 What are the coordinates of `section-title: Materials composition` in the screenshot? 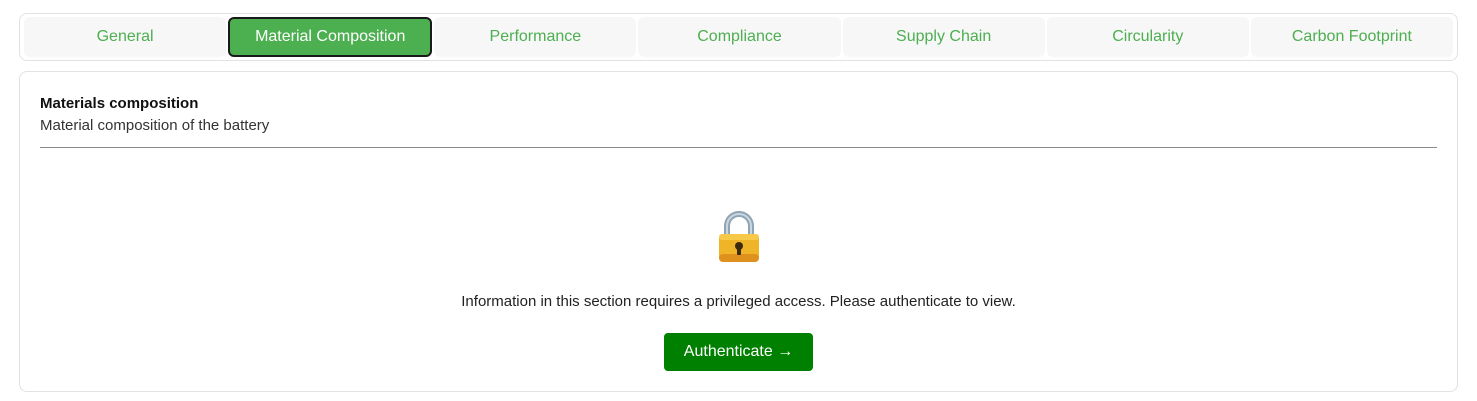 It's located at (119, 103).